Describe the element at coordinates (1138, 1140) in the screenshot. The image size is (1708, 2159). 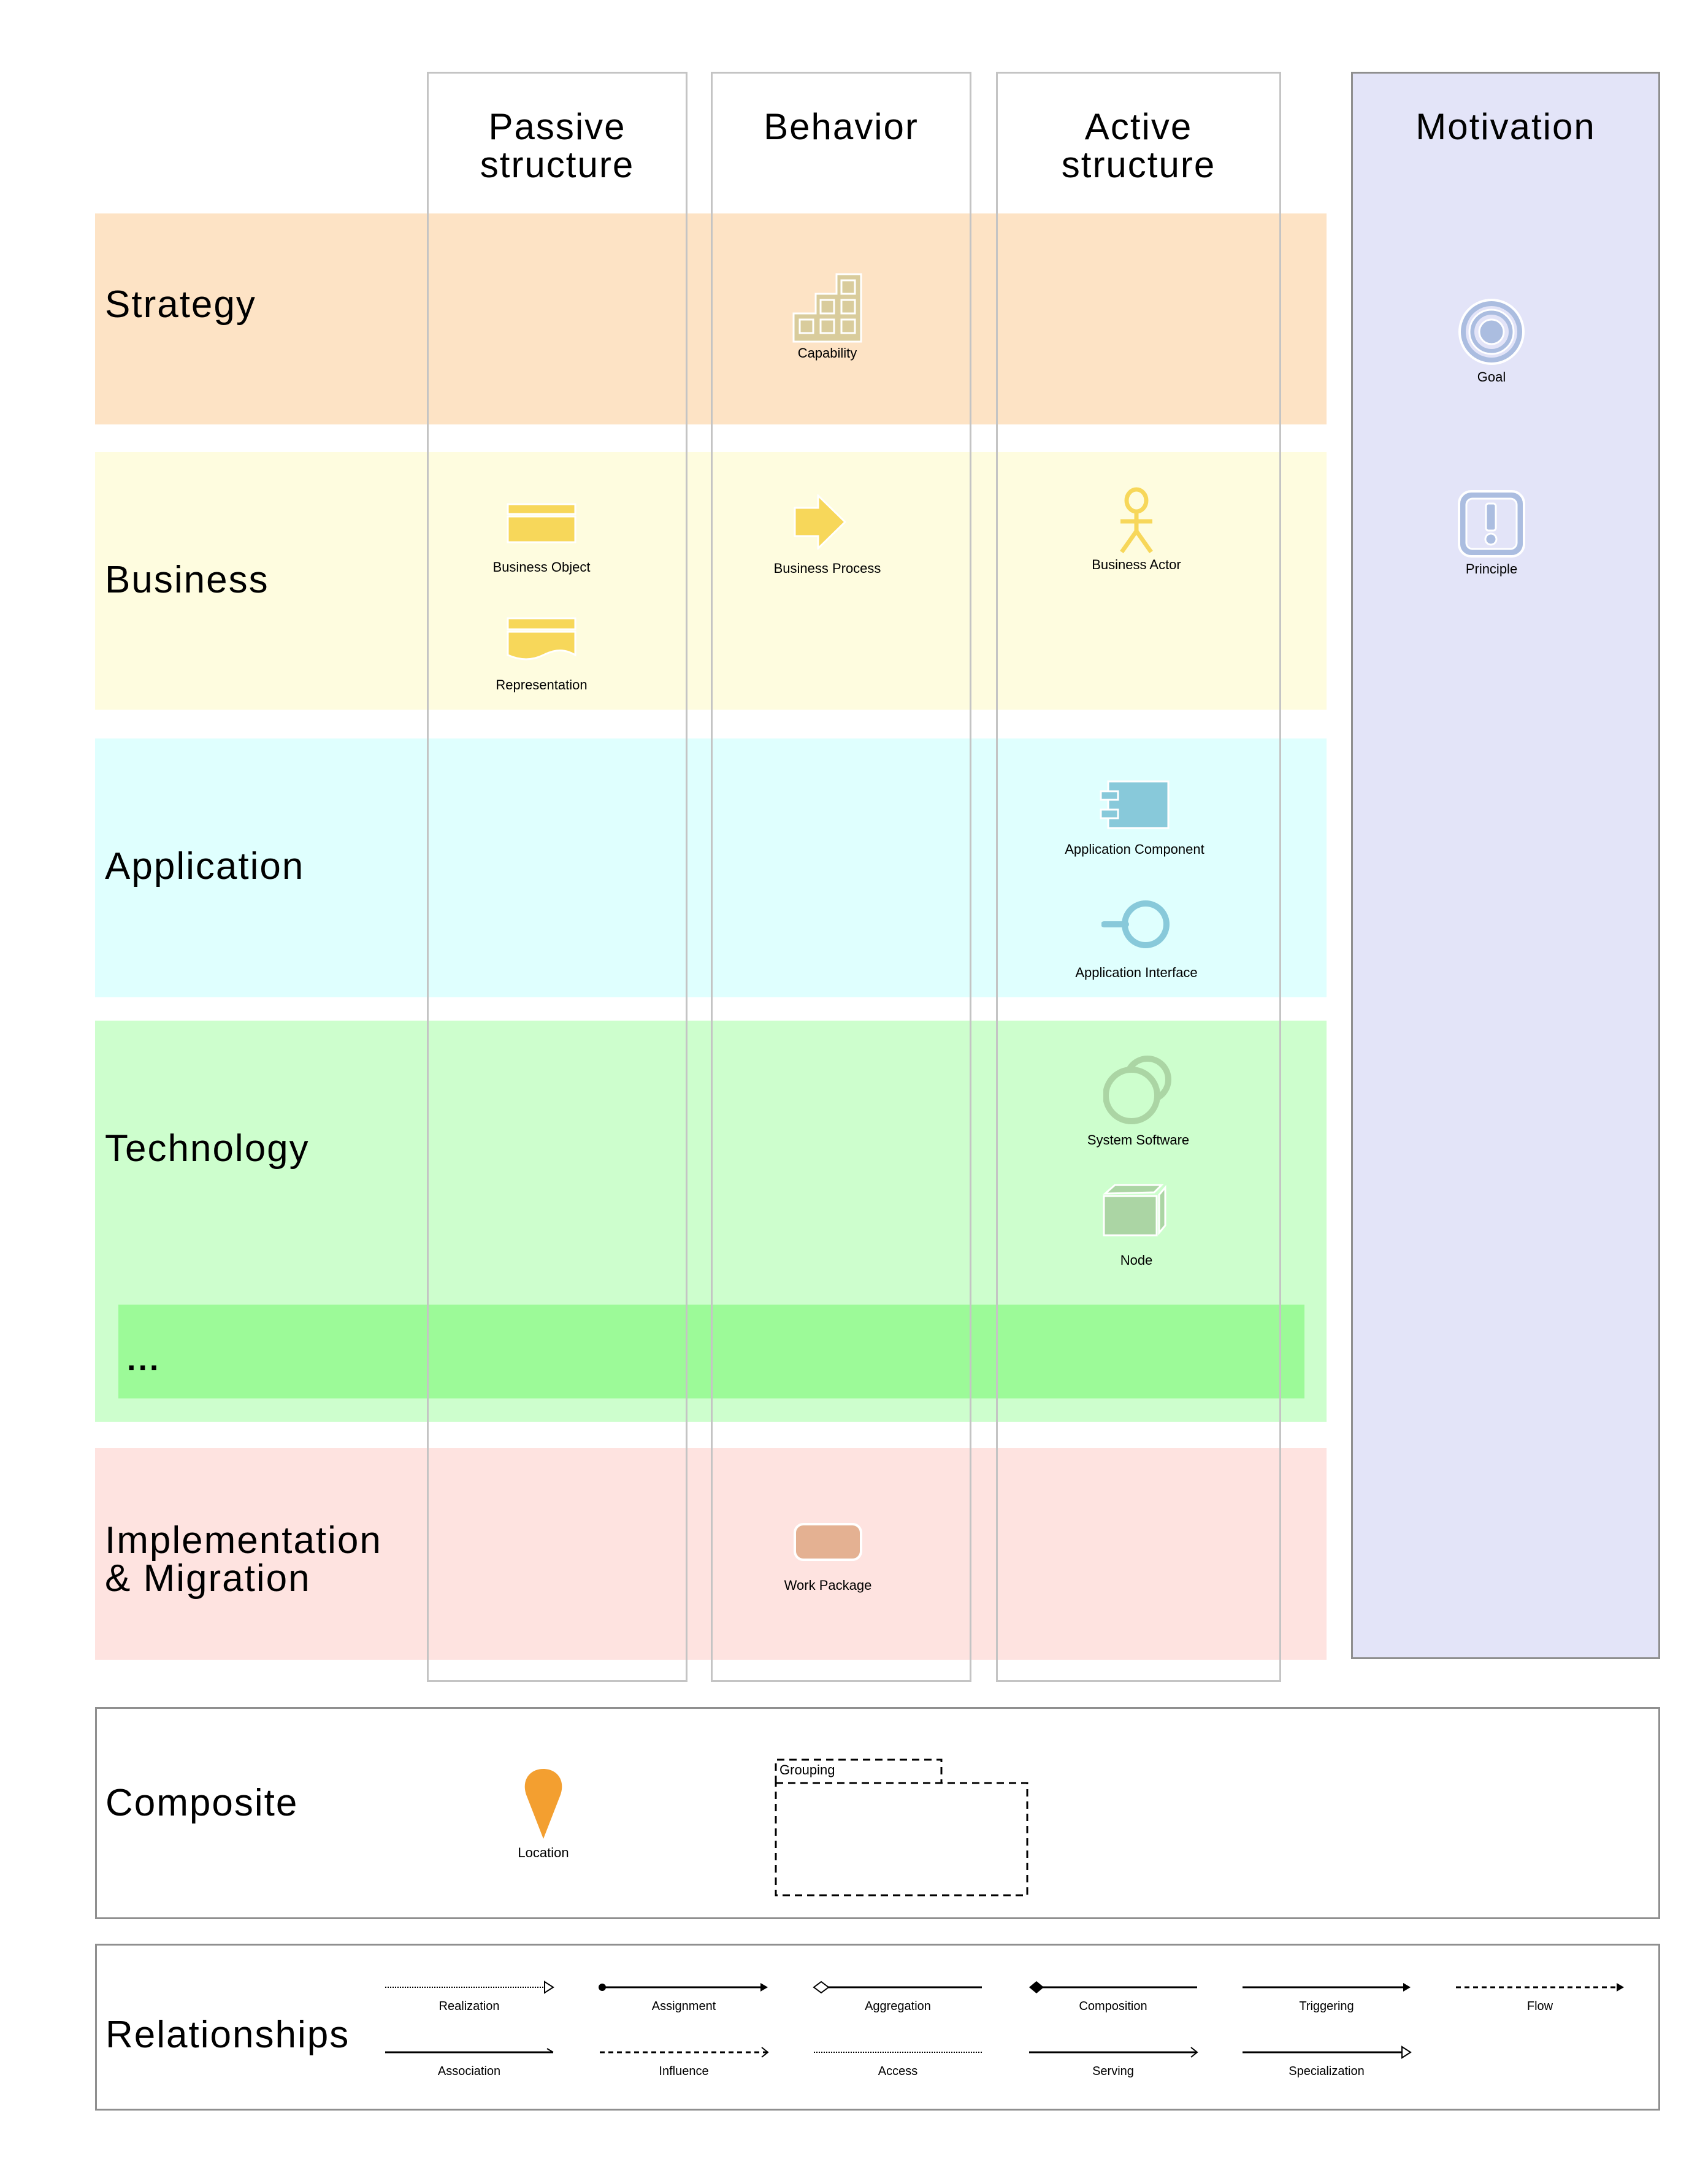
I see `element-label: System Software` at that location.